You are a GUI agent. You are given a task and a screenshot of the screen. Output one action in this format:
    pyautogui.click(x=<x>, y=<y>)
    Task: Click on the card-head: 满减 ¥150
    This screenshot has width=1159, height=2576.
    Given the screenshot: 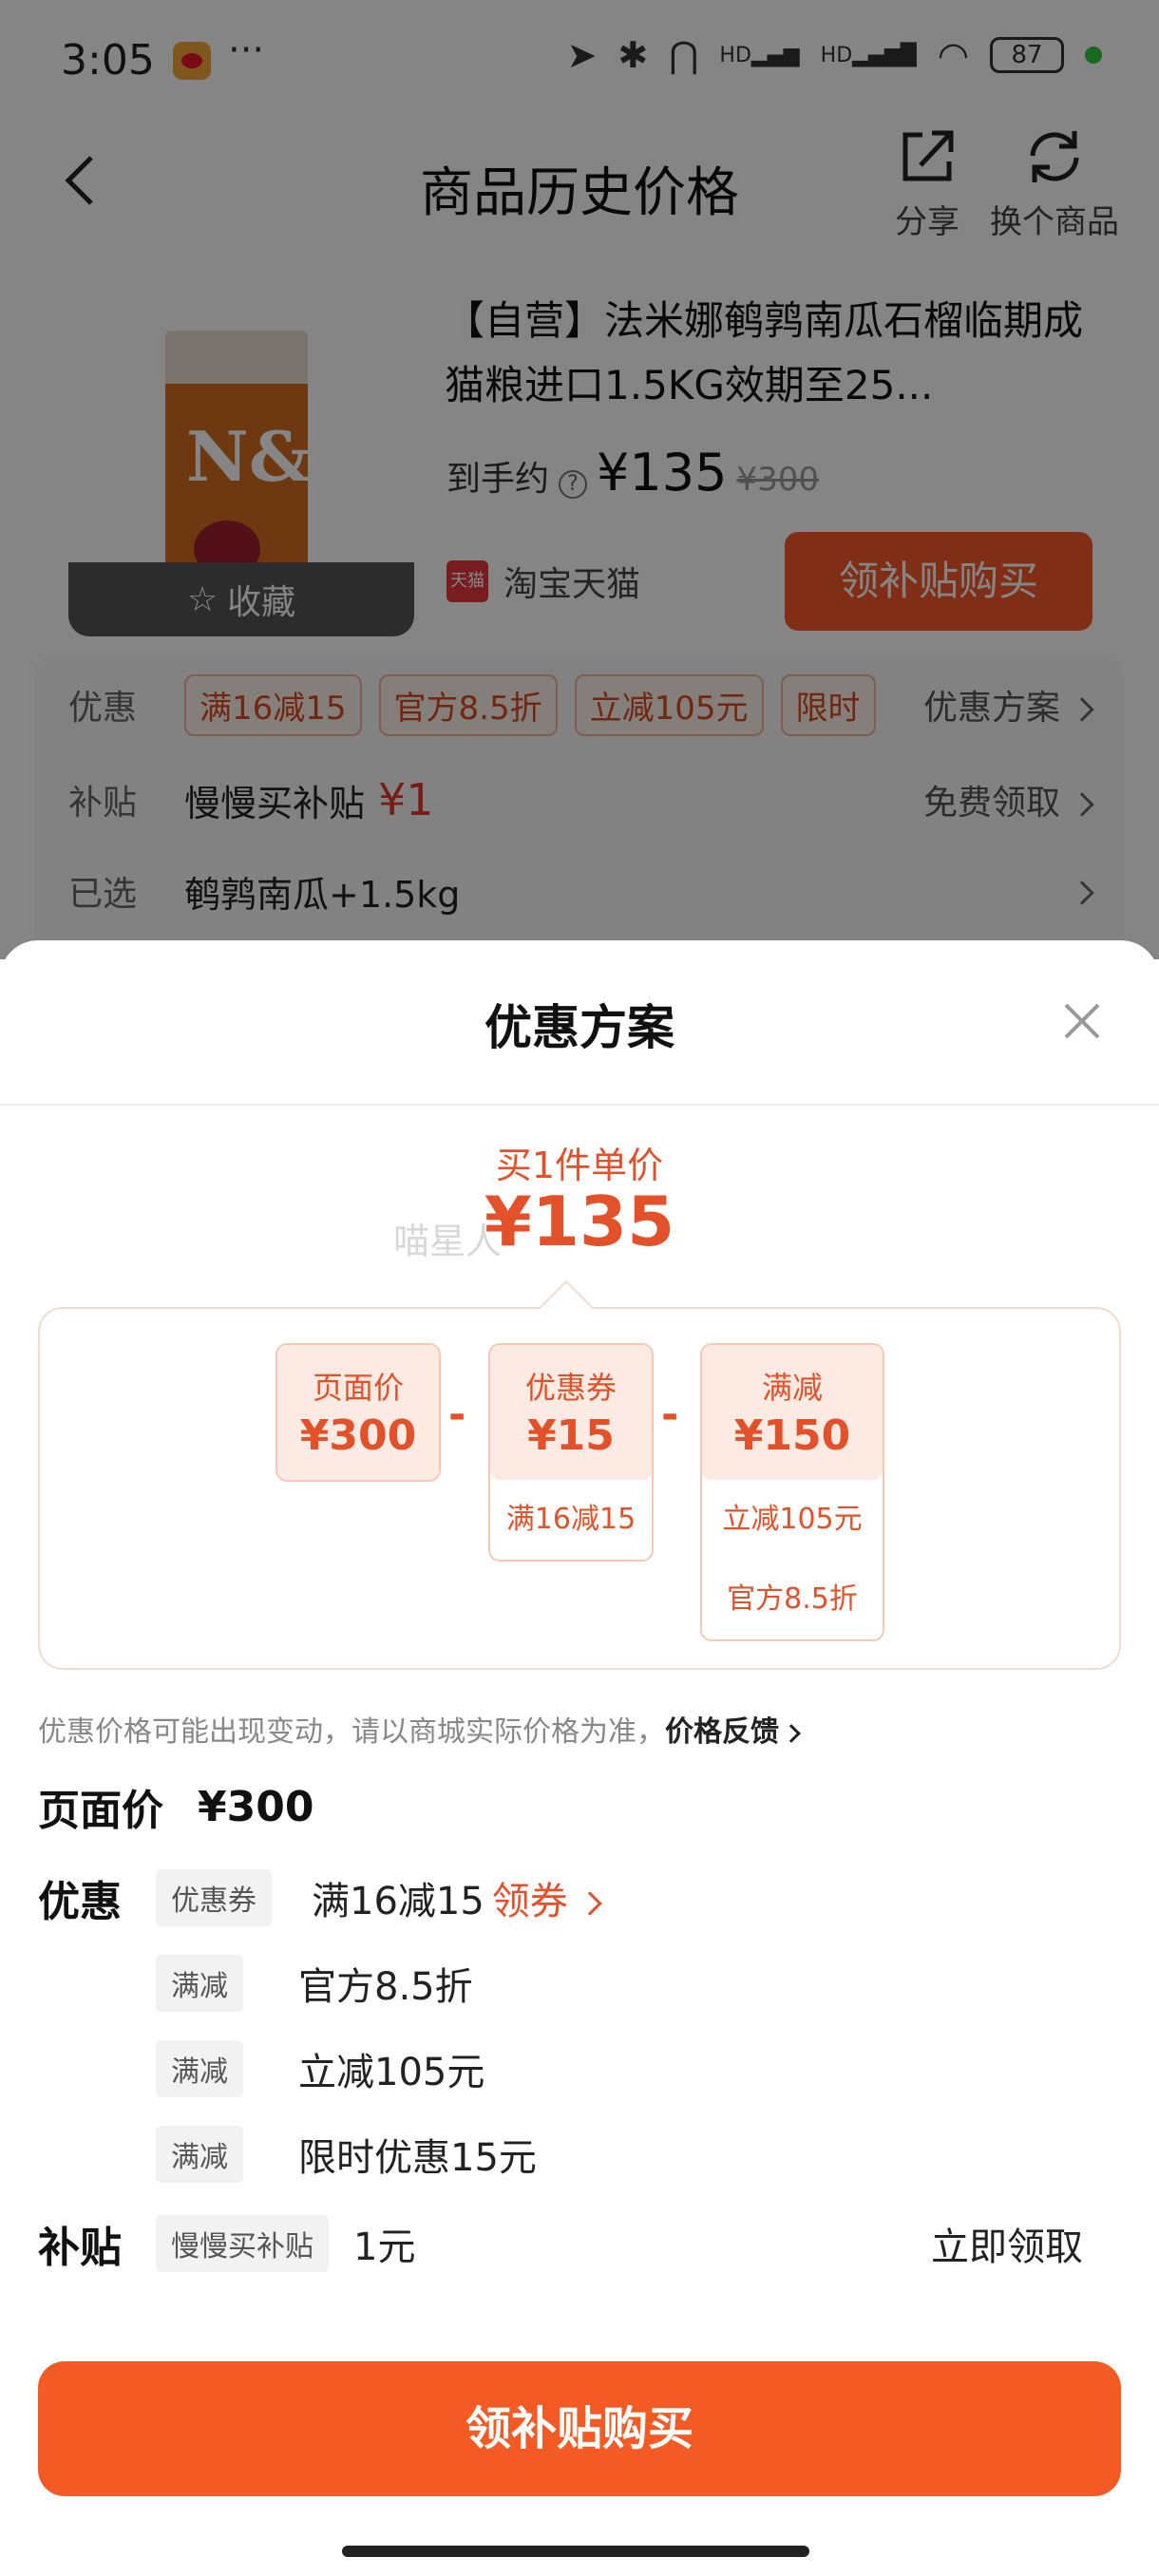 What is the action you would take?
    pyautogui.click(x=792, y=1412)
    